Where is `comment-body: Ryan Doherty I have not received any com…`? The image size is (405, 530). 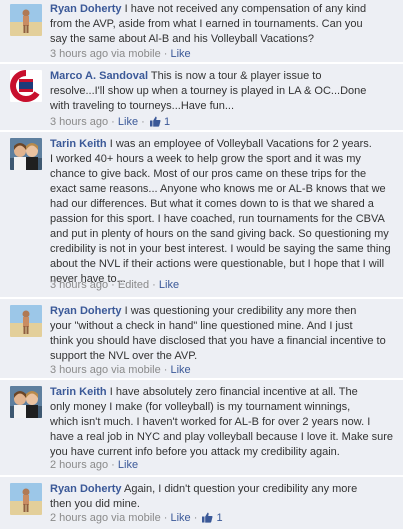
comment-body: Ryan Doherty I have not received any com… is located at coordinates (223, 24).